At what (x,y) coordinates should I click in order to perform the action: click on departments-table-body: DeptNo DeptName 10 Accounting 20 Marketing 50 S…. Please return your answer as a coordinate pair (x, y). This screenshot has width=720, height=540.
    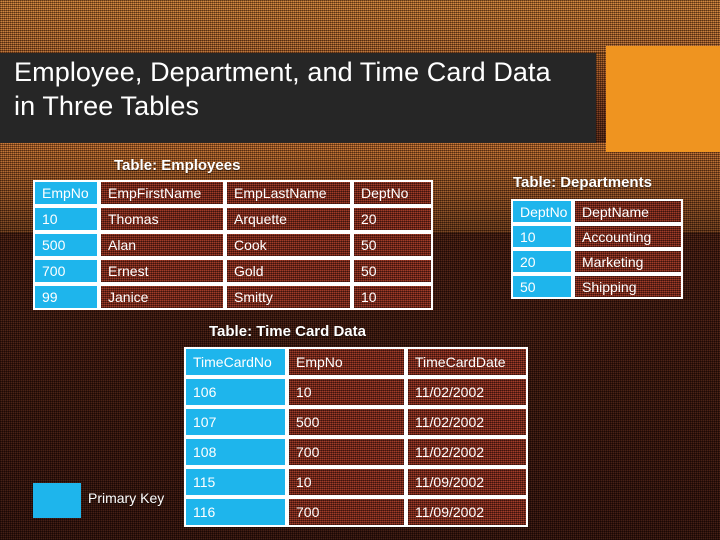
    Looking at the image, I should click on (597, 249).